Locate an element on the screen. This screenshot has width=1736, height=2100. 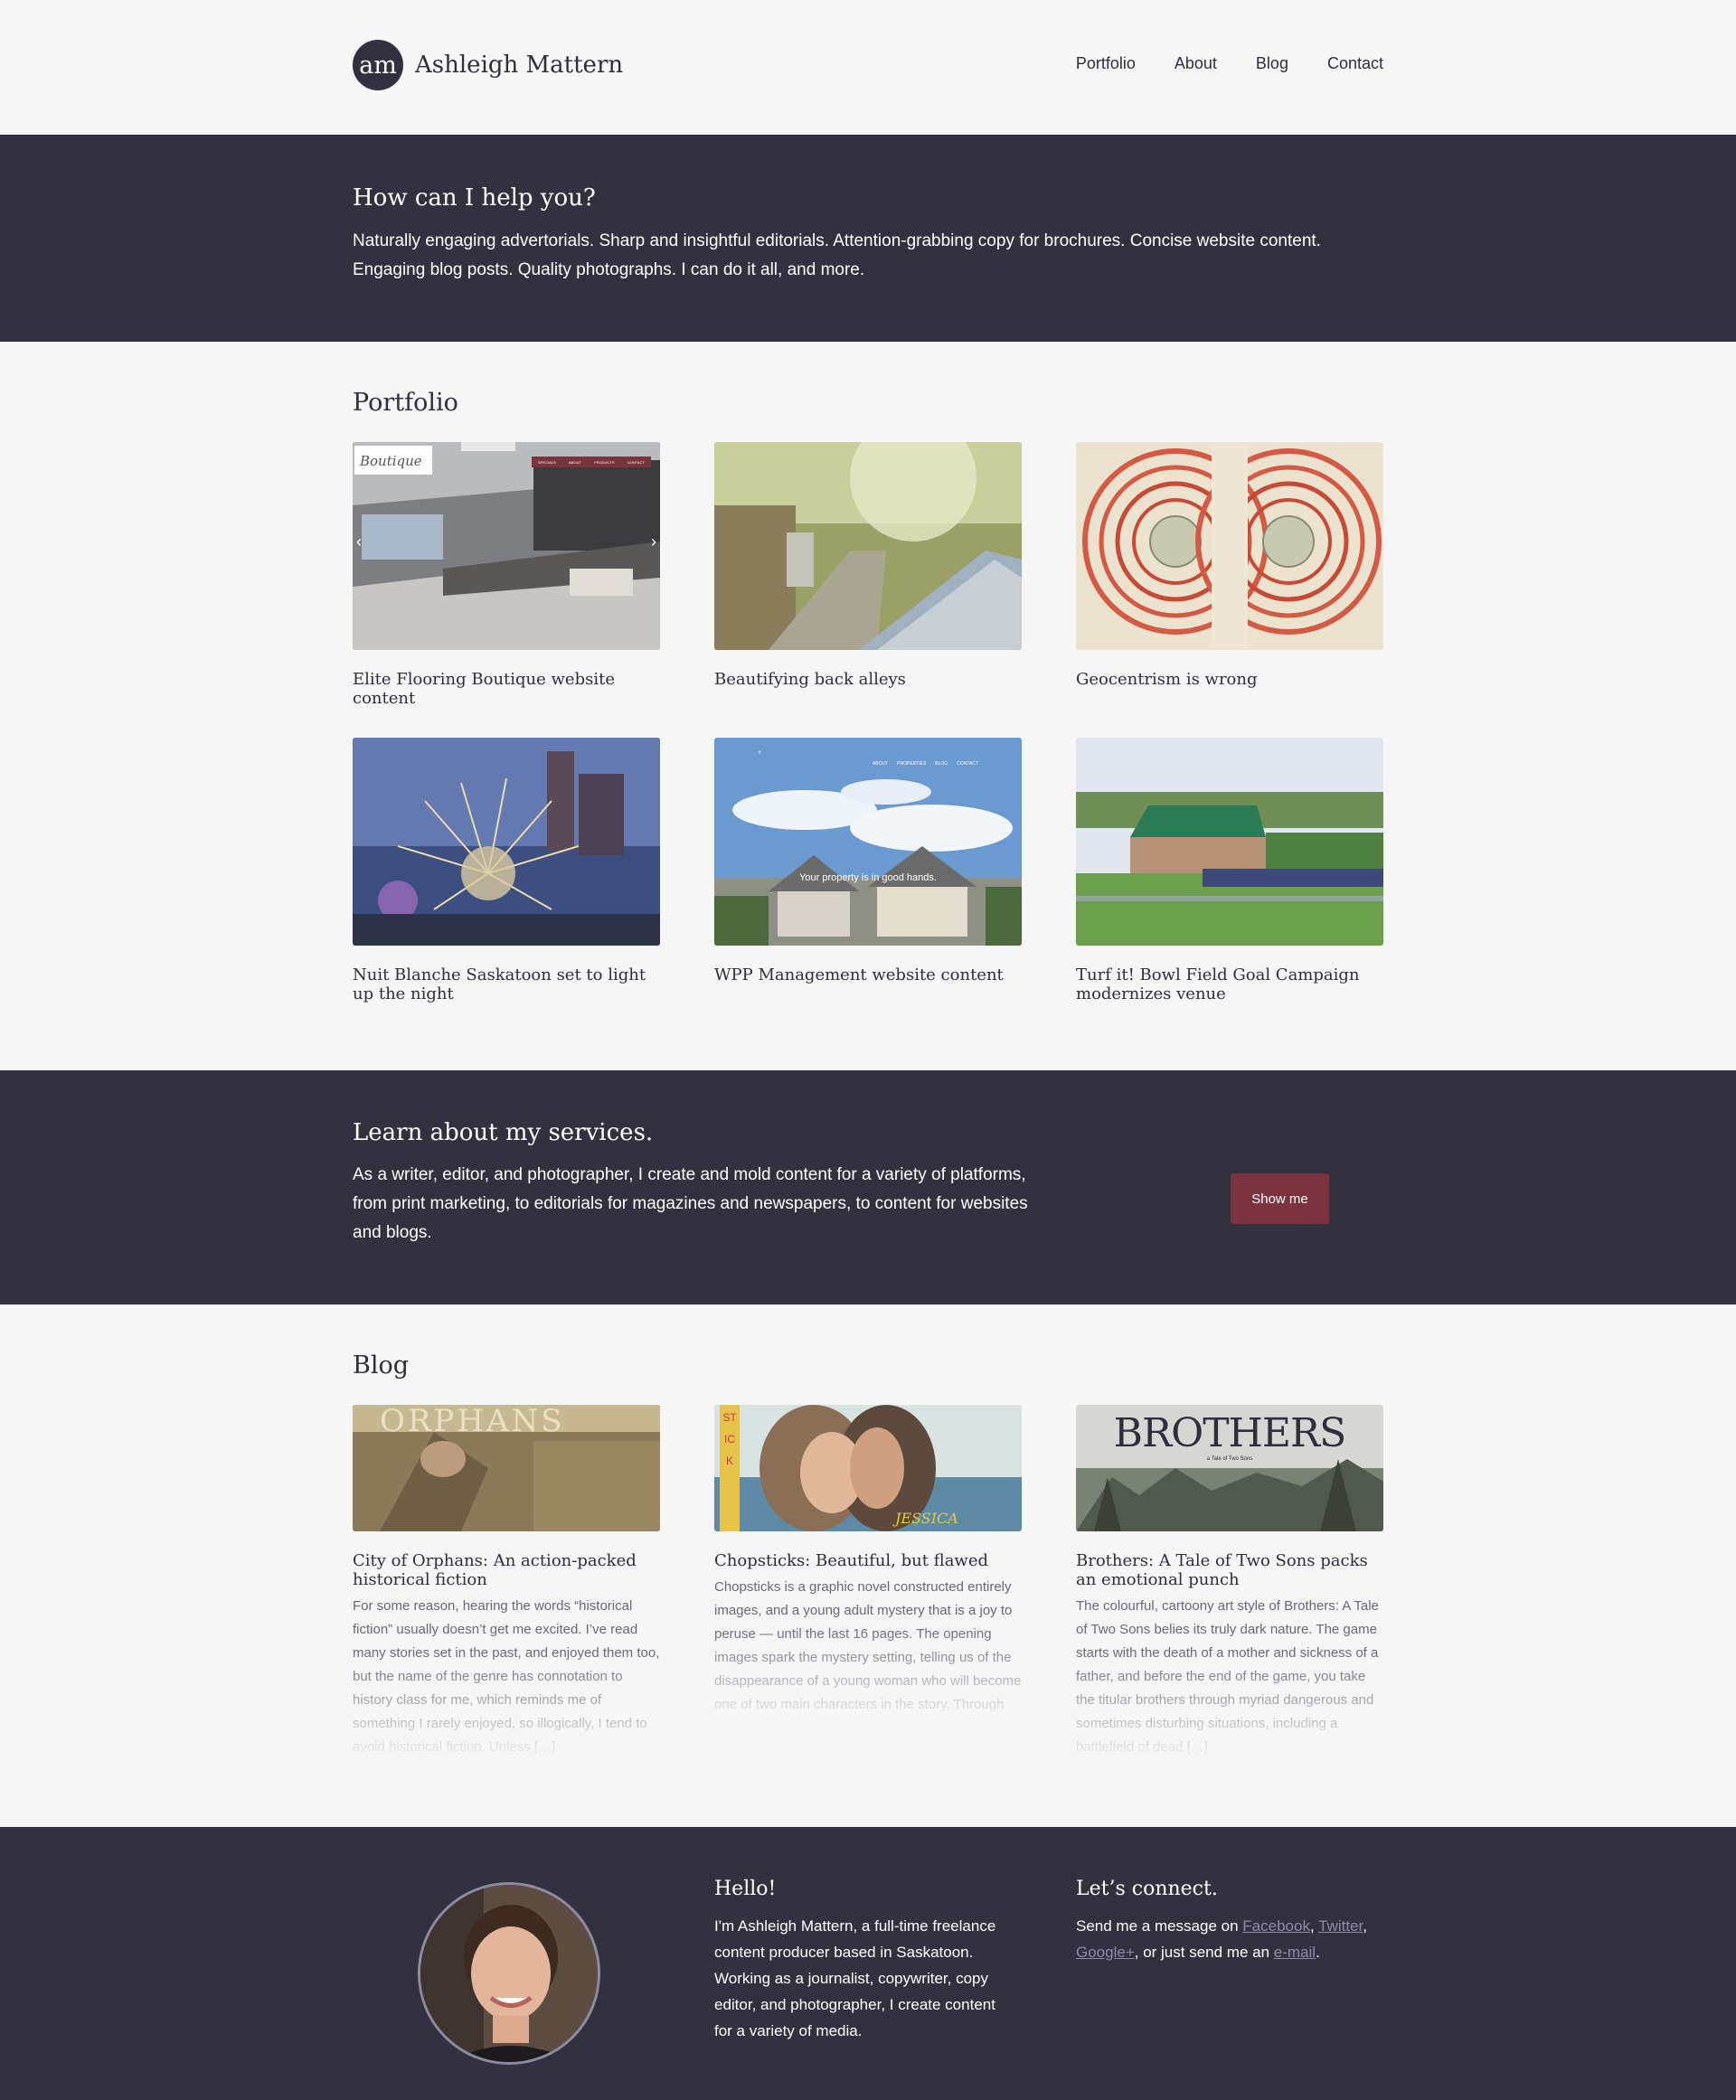
services-title: Learn about my services. is located at coordinates (504, 1132).